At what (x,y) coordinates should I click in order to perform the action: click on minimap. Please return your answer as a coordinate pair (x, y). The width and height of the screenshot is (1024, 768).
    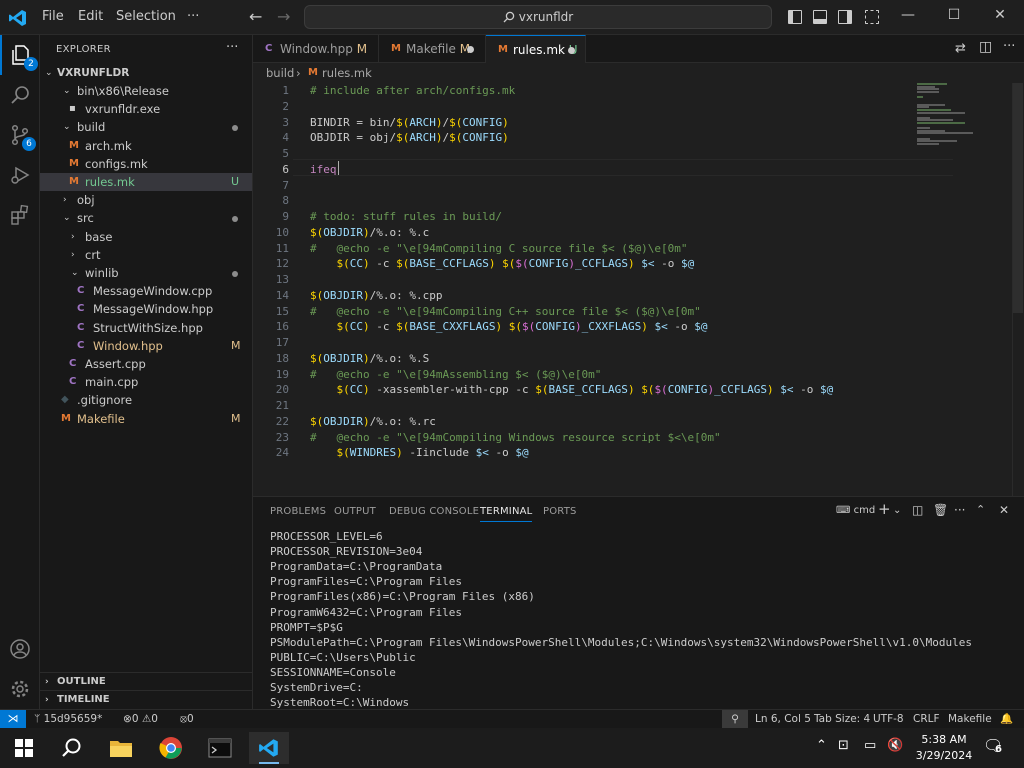
    Looking at the image, I should click on (962, 123).